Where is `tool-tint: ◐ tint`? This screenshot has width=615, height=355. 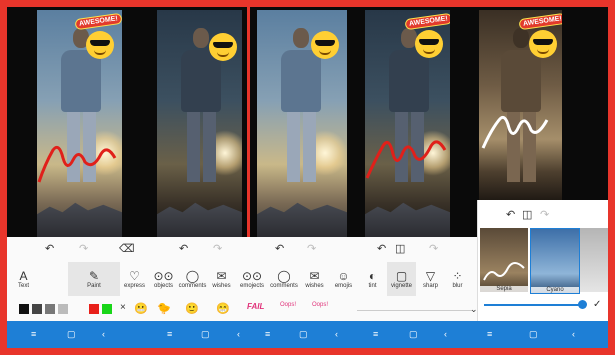 tool-tint: ◐ tint is located at coordinates (372, 279).